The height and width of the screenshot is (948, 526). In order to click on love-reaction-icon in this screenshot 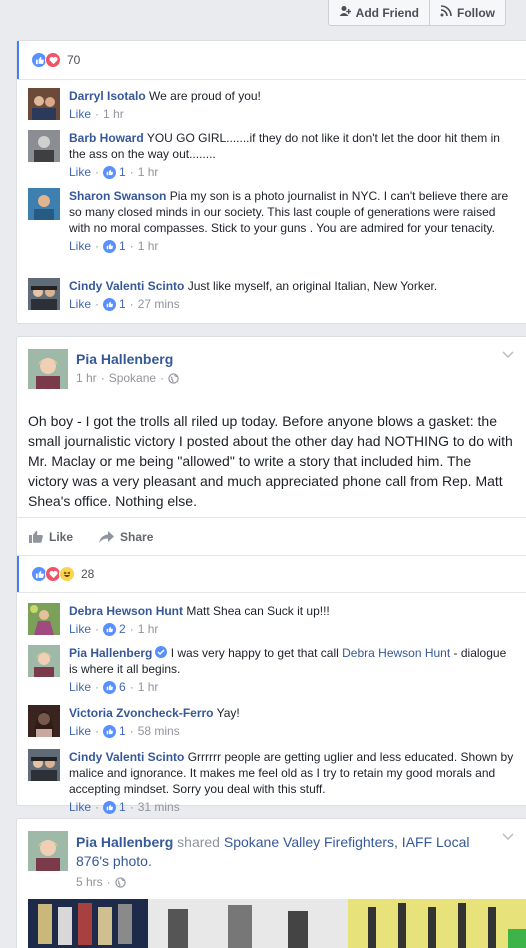, I will do `click(53, 60)`.